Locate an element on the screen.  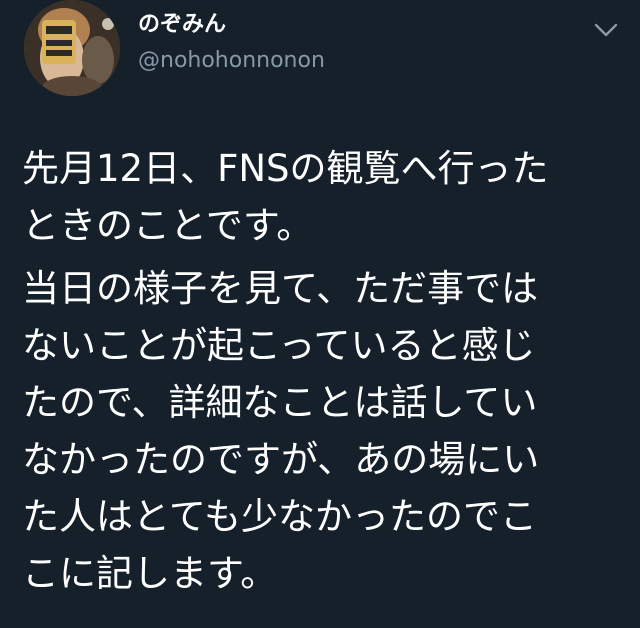
text-line: 先月12日、FNSの観覧へ行った is located at coordinates (285, 168).